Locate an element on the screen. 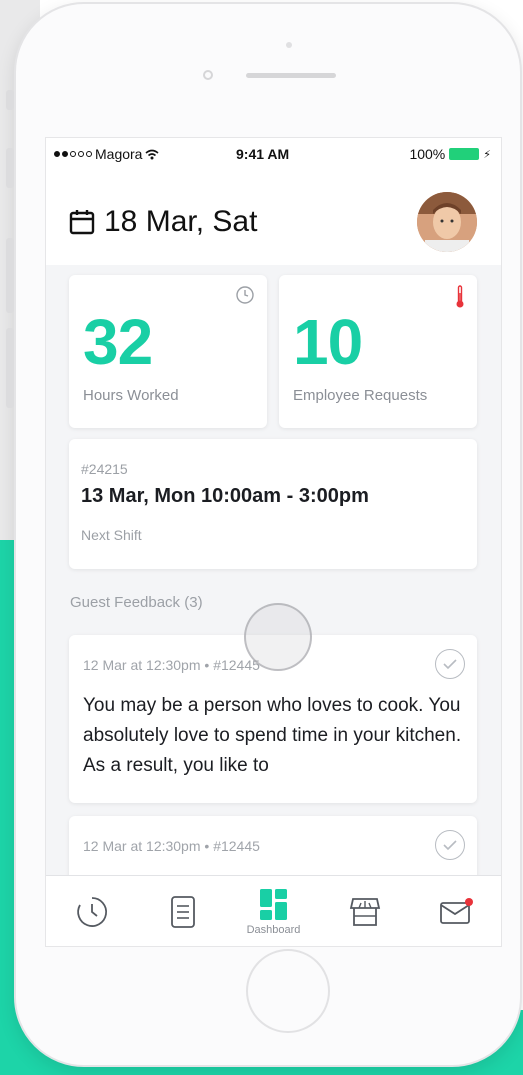 The height and width of the screenshot is (1075, 523). hours-worked-label: Hours Worked is located at coordinates (131, 395).